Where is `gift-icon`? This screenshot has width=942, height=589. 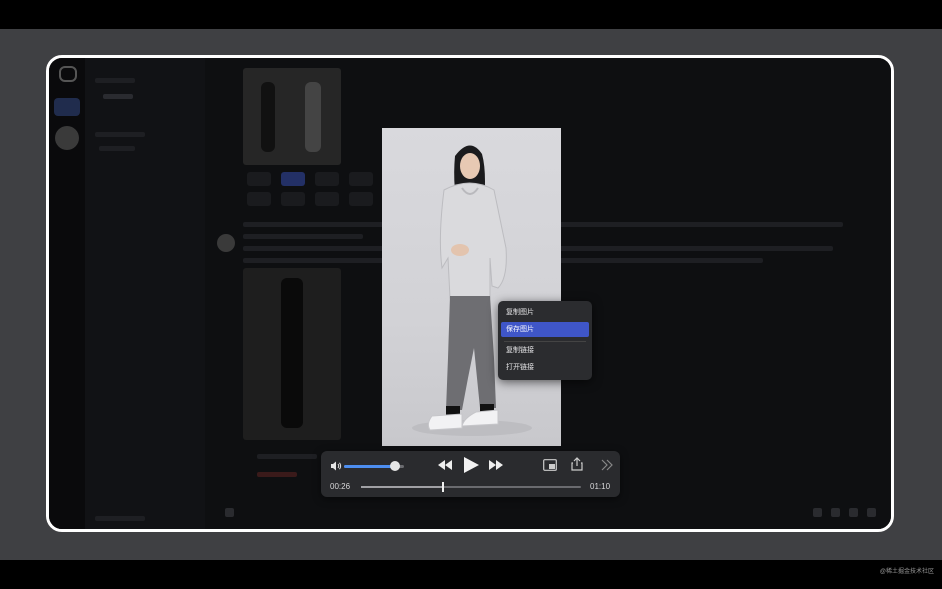 gift-icon is located at coordinates (817, 512).